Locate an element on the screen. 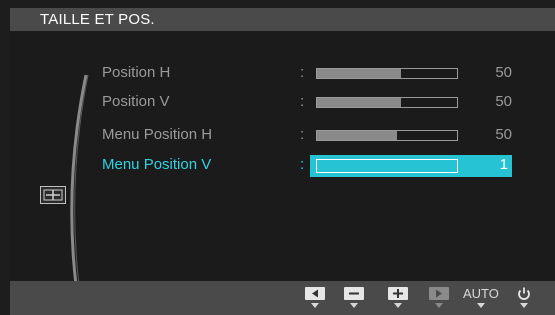 The width and height of the screenshot is (555, 315). minus-button is located at coordinates (354, 299).